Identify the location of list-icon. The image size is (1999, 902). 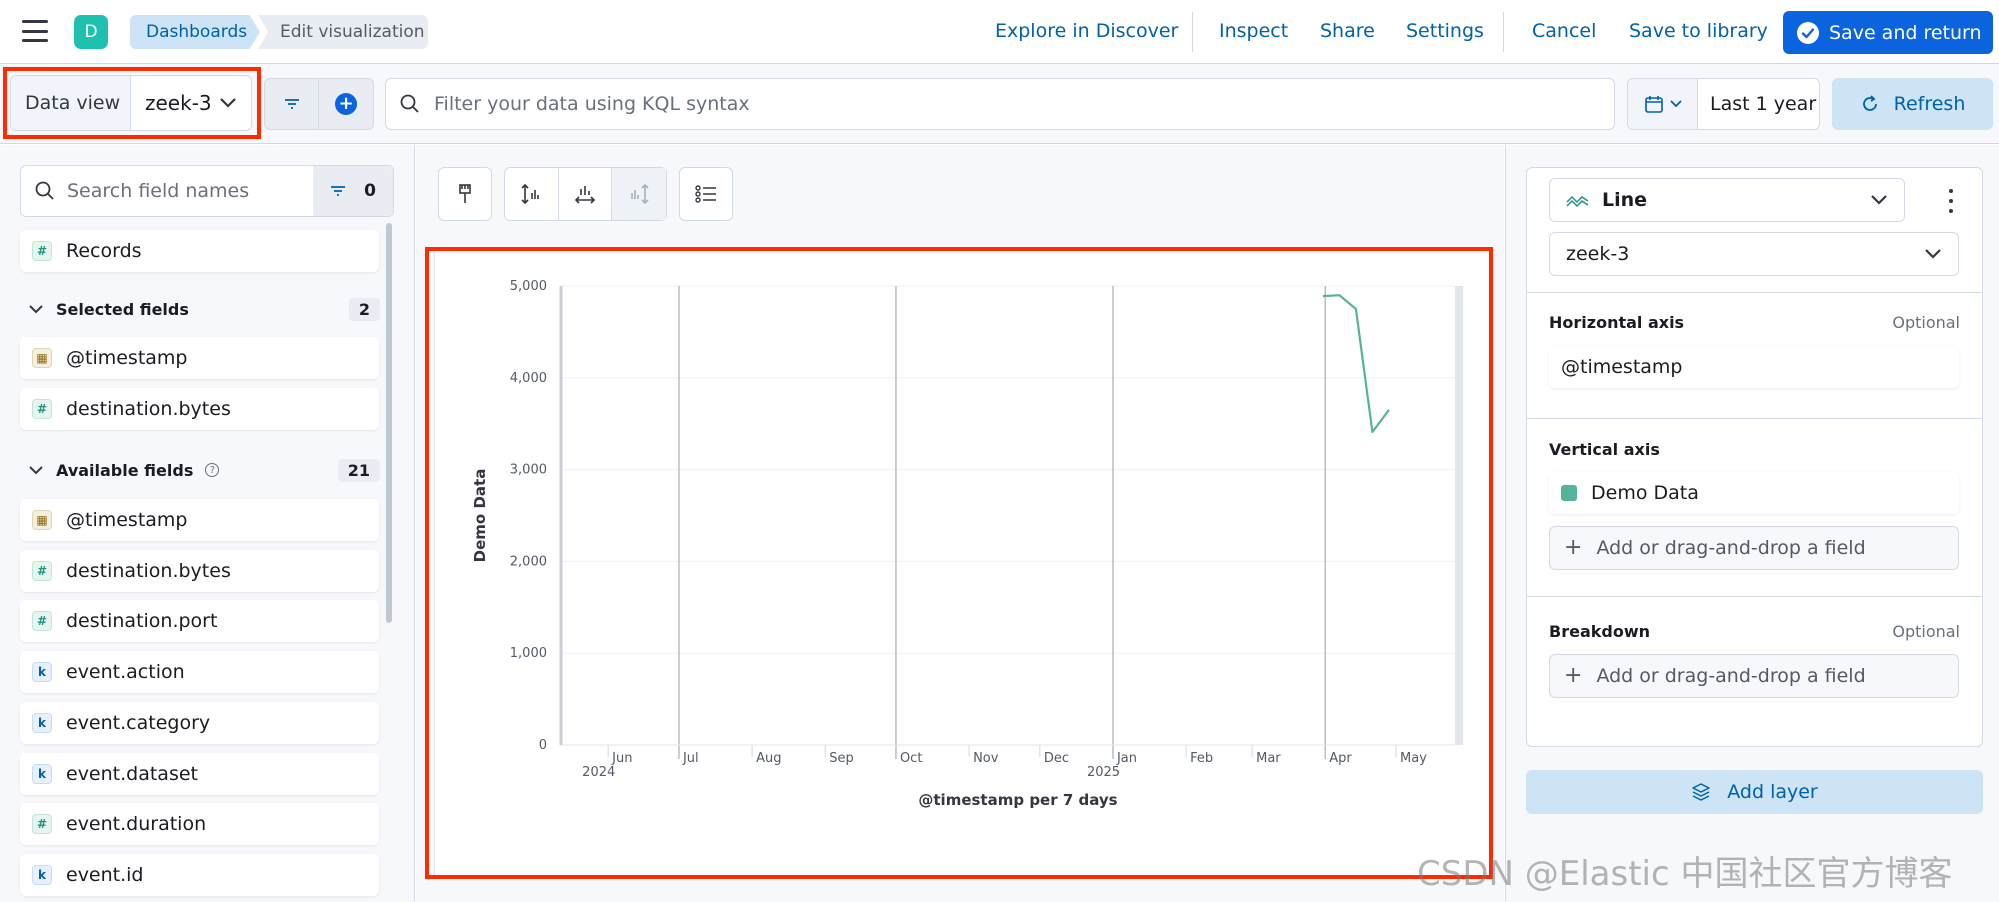
(705, 194).